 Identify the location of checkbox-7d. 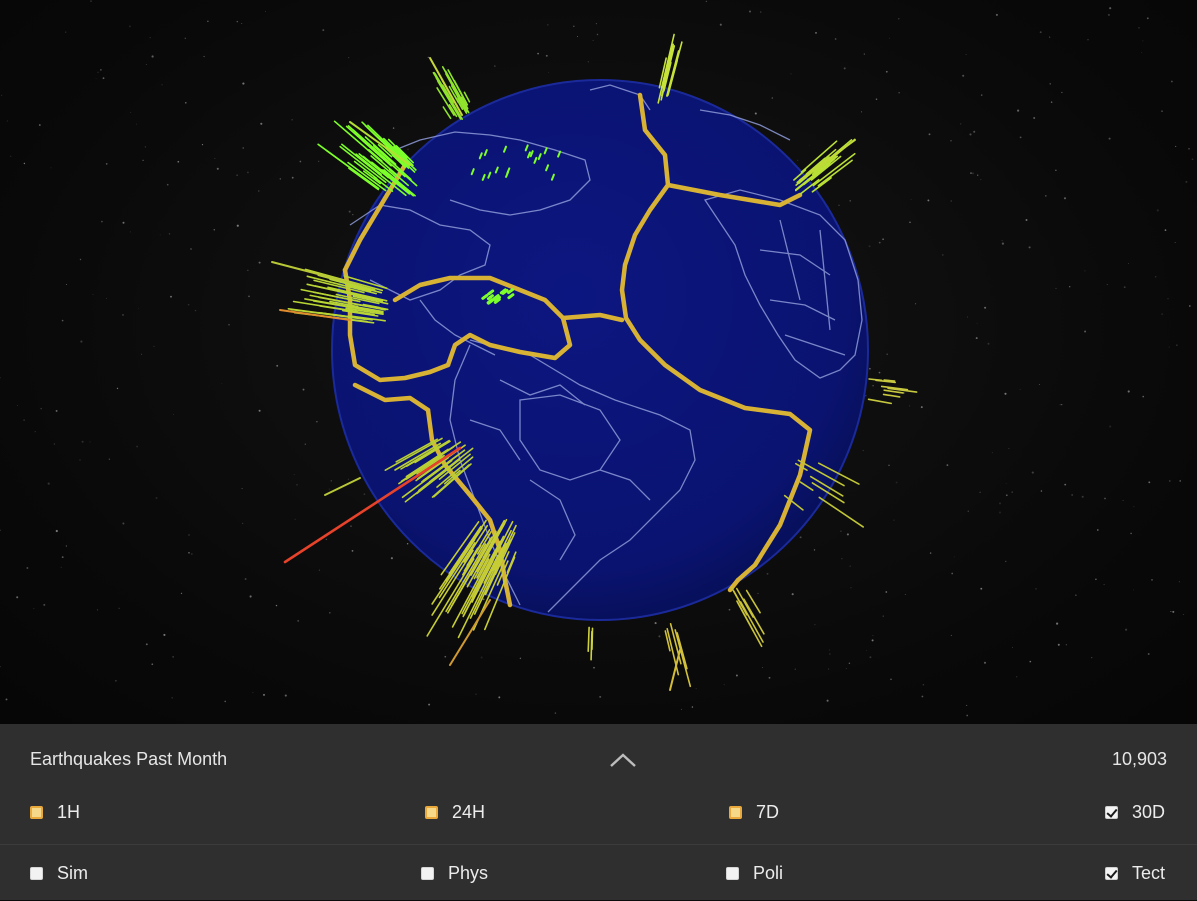
(735, 812).